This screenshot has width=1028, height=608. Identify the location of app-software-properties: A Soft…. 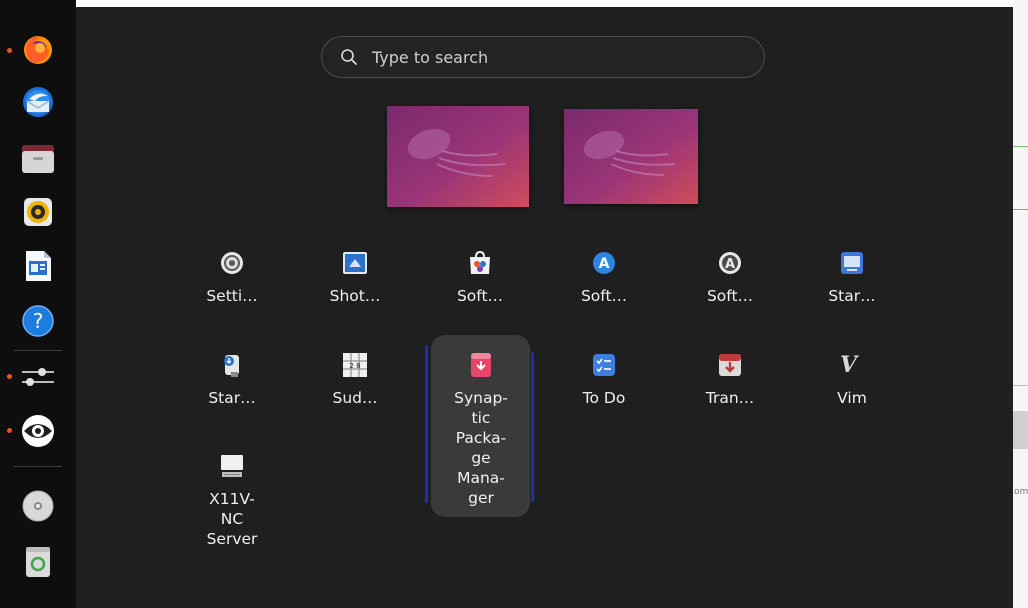
(730, 278).